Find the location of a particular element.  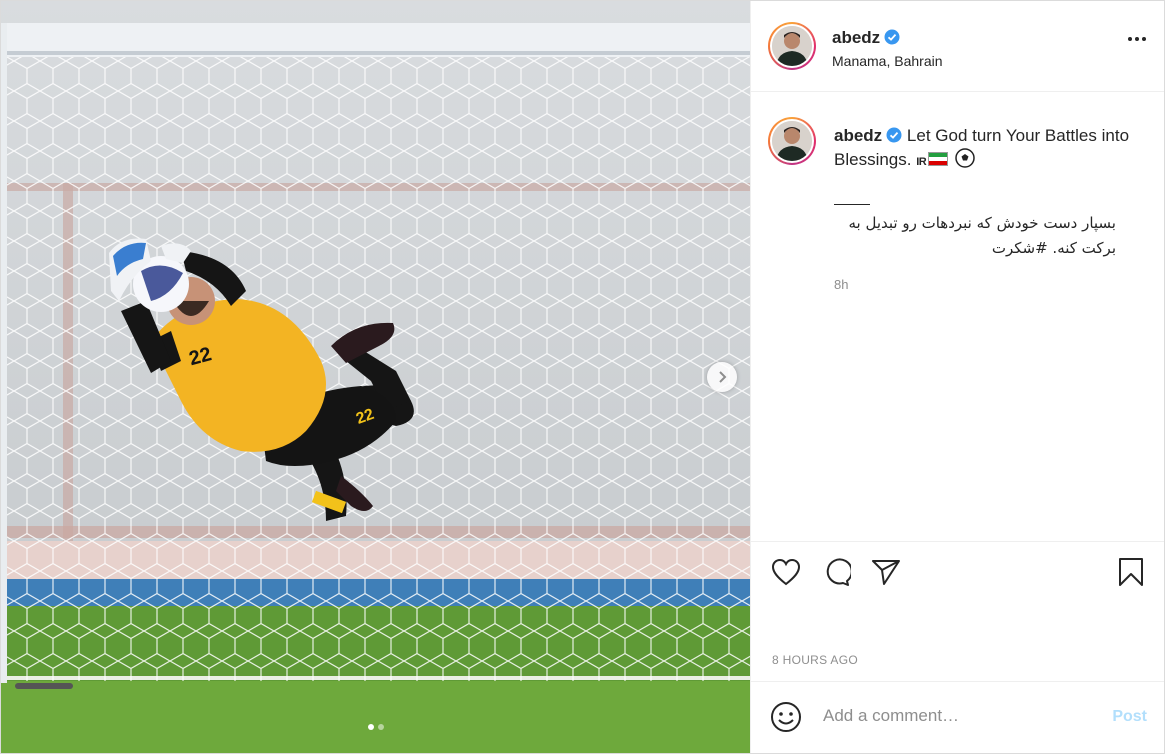

comment-button is located at coordinates (836, 572).